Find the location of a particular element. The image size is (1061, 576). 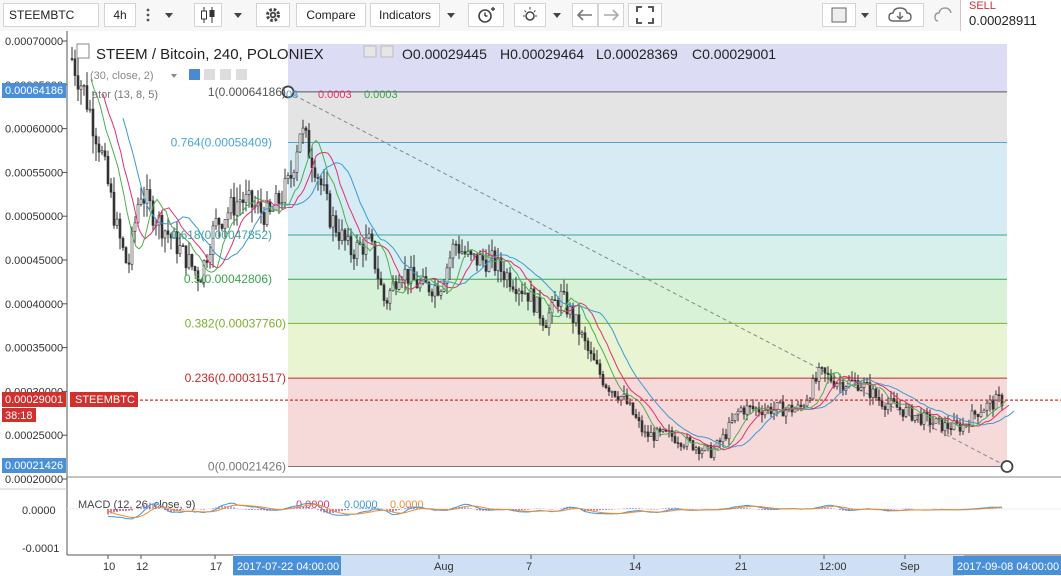

compare-button: Compare is located at coordinates (331, 15).